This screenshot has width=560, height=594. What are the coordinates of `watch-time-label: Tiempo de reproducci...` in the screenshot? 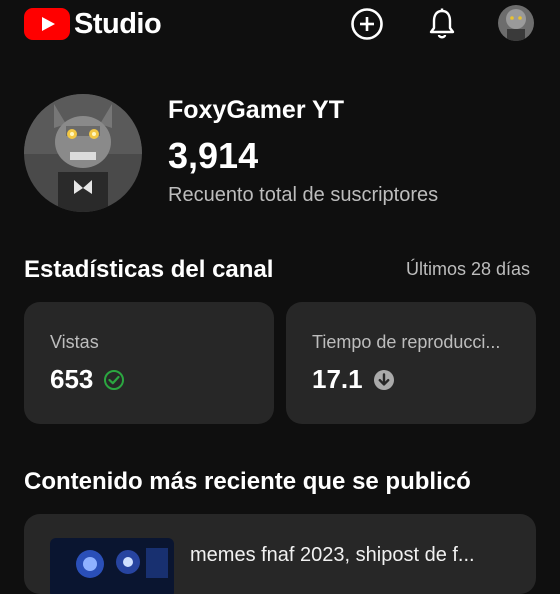 It's located at (406, 342).